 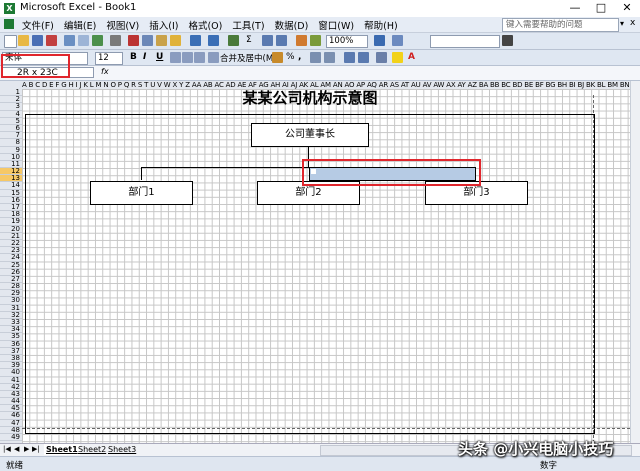 I want to click on maximize-button: □, so click(x=601, y=8).